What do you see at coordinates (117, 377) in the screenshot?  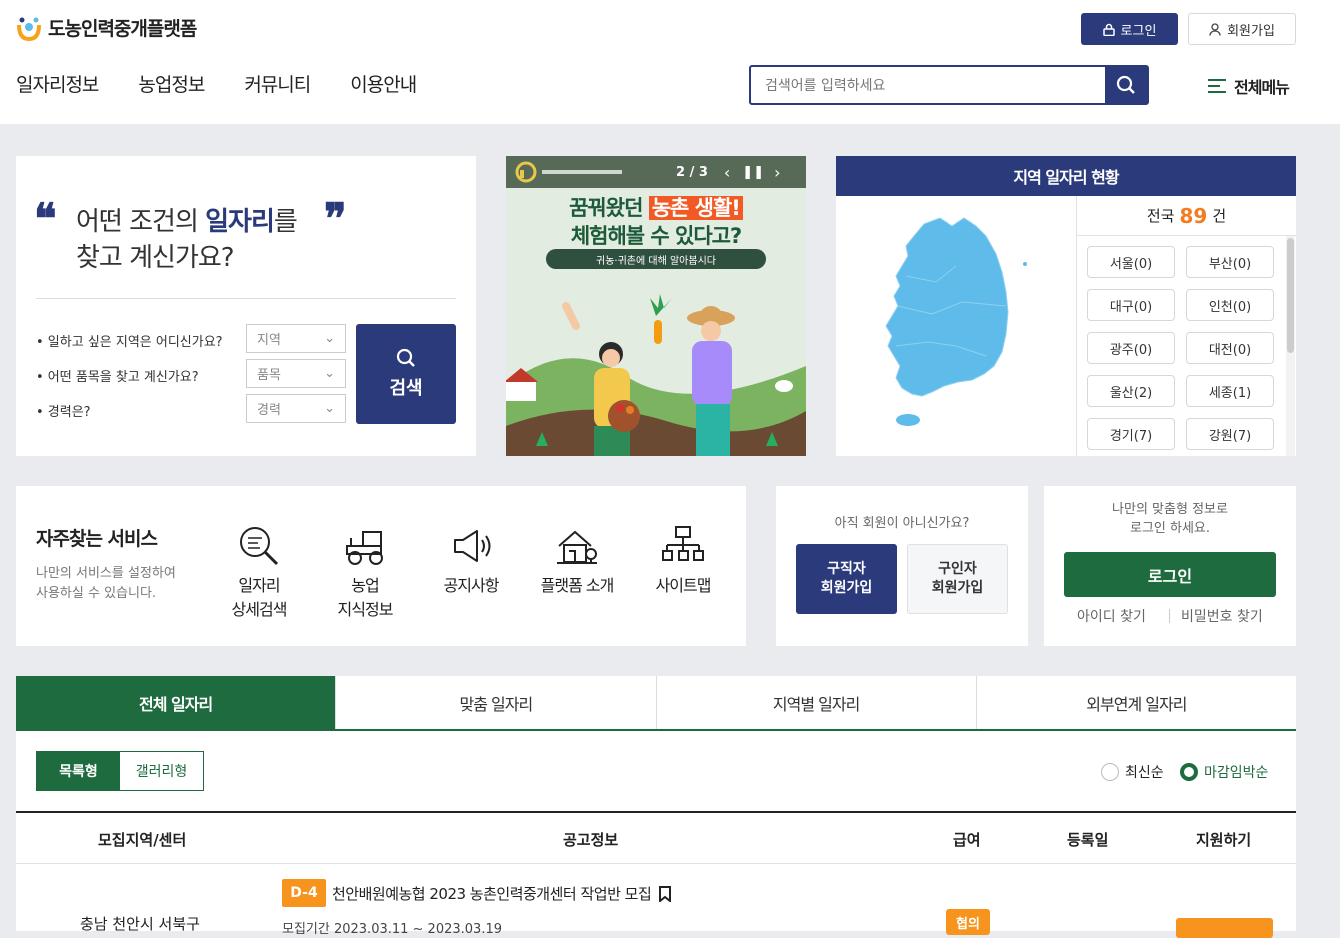 I see `condition-crop-label: • 어떤 품목을 찾고 계신가요?` at bounding box center [117, 377].